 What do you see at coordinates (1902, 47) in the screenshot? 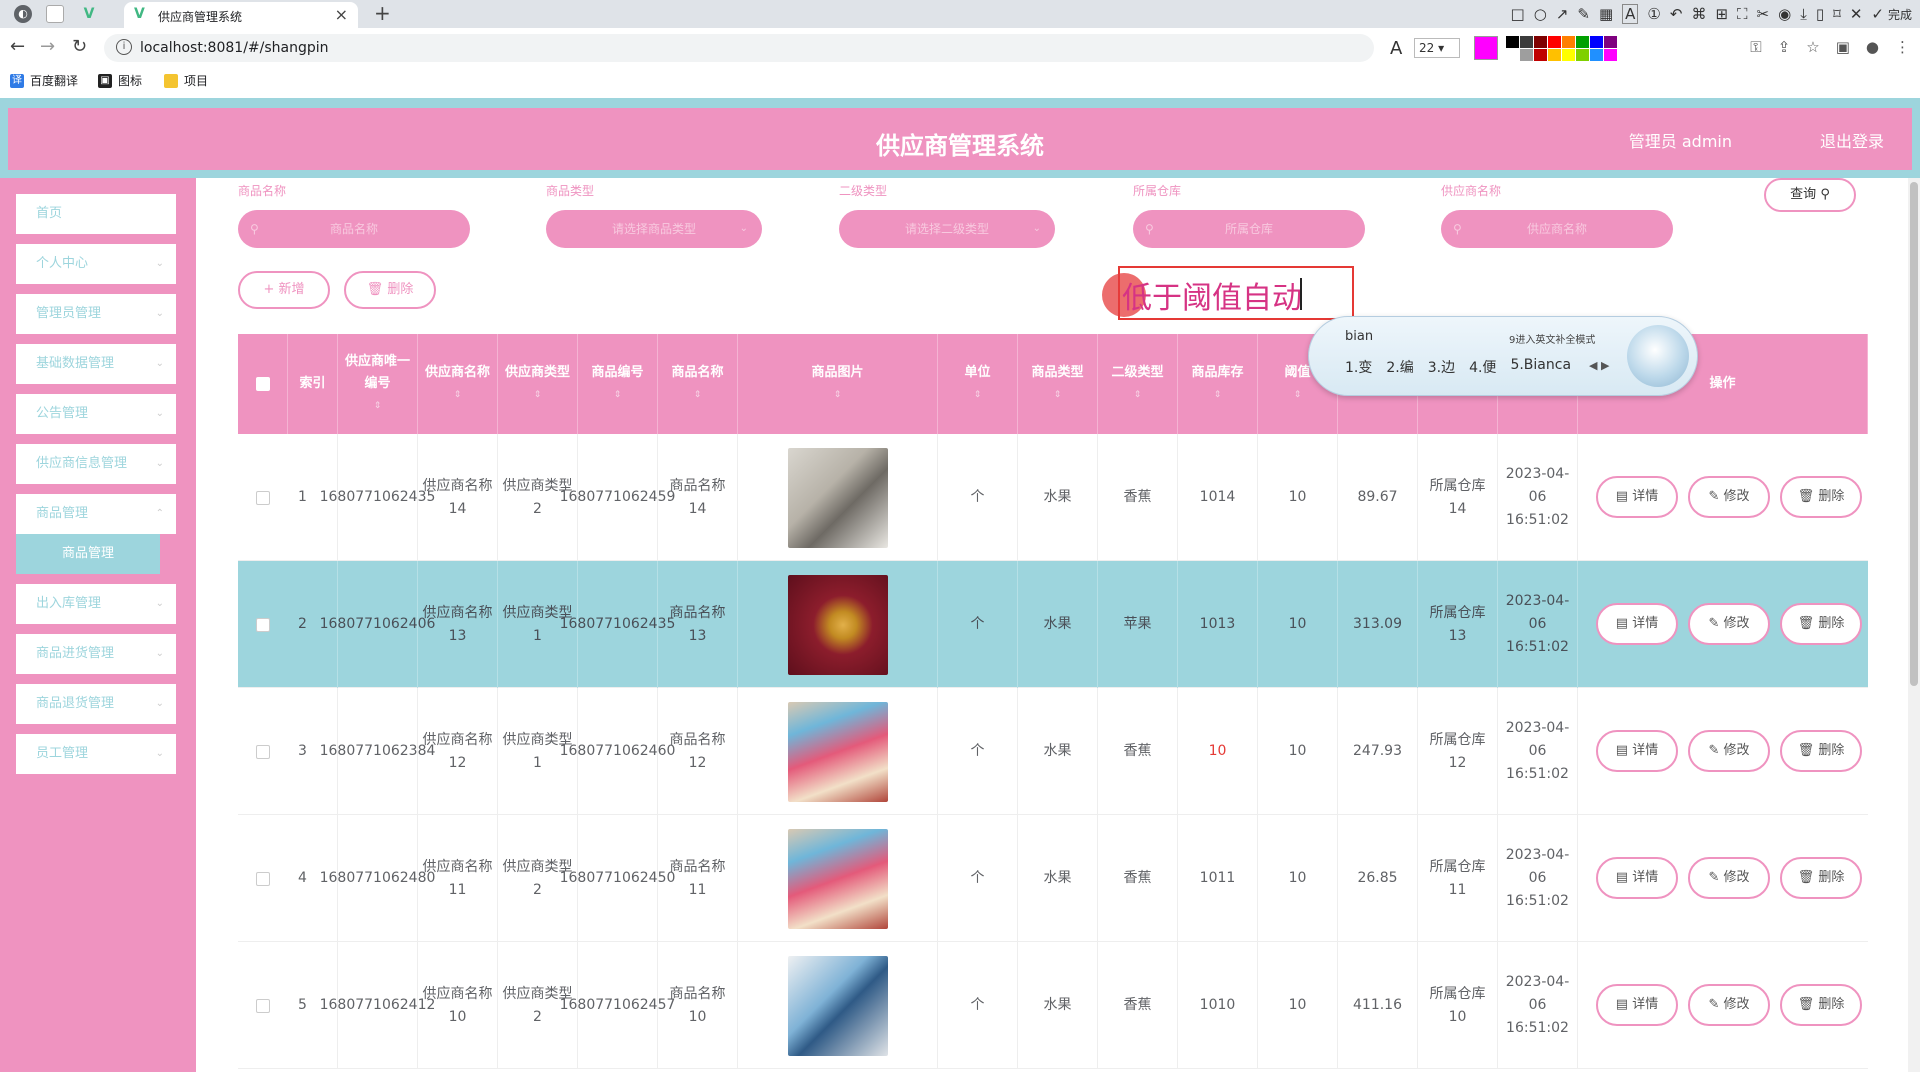
I see `menu-icon: ⋮` at bounding box center [1902, 47].